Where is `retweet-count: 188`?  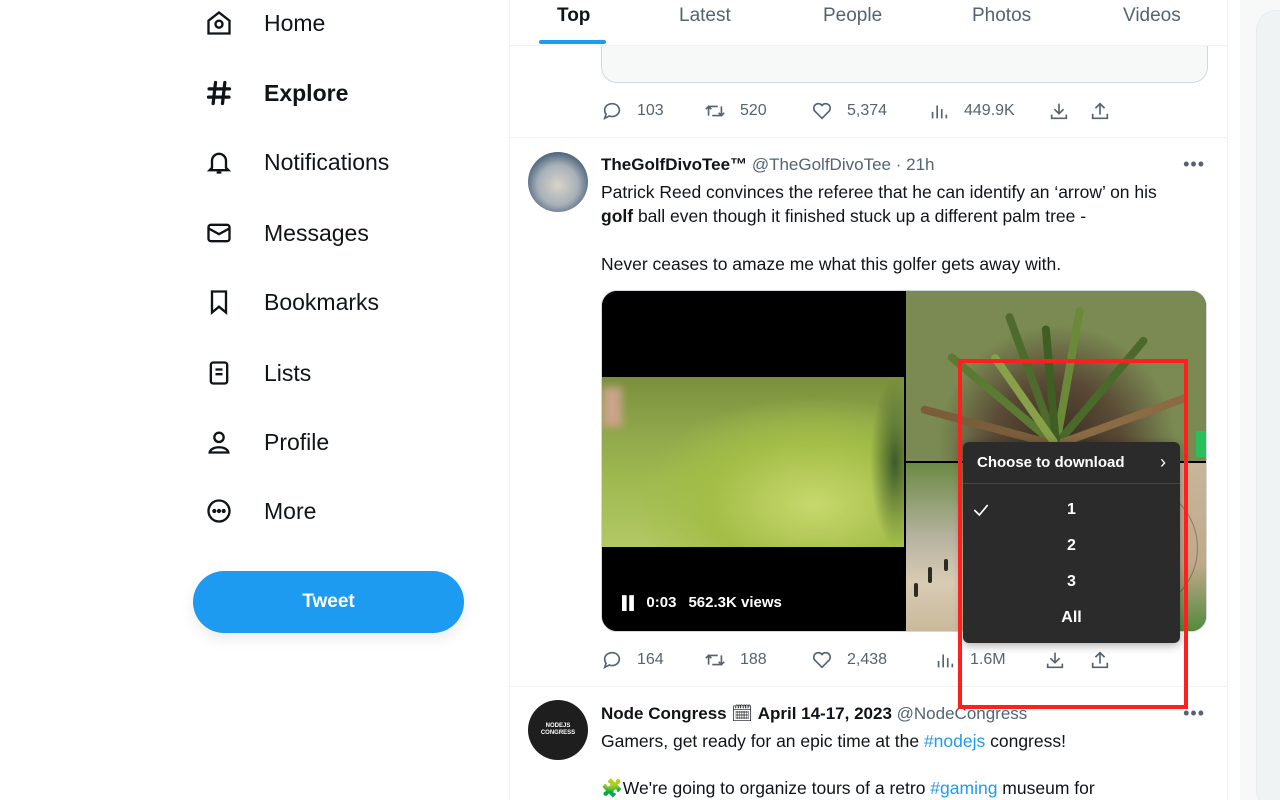 retweet-count: 188 is located at coordinates (753, 659).